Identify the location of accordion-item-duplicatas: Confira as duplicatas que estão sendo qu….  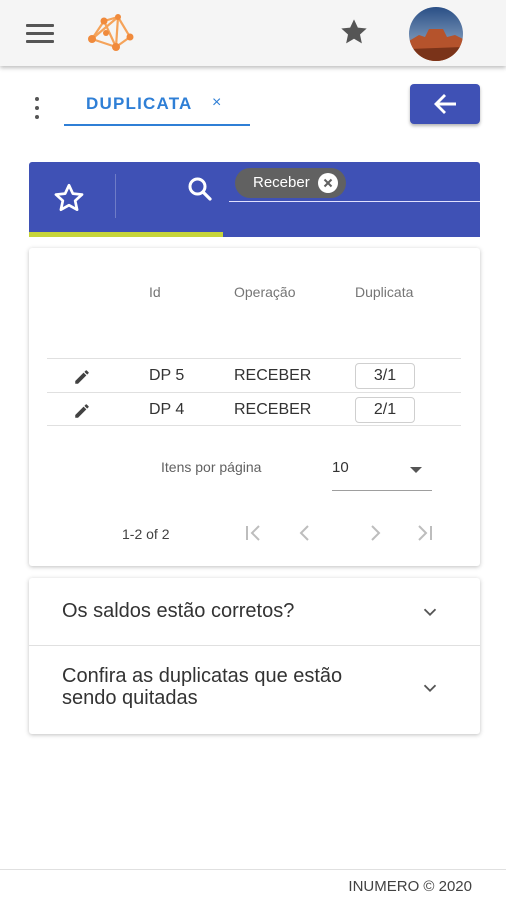
(254, 690).